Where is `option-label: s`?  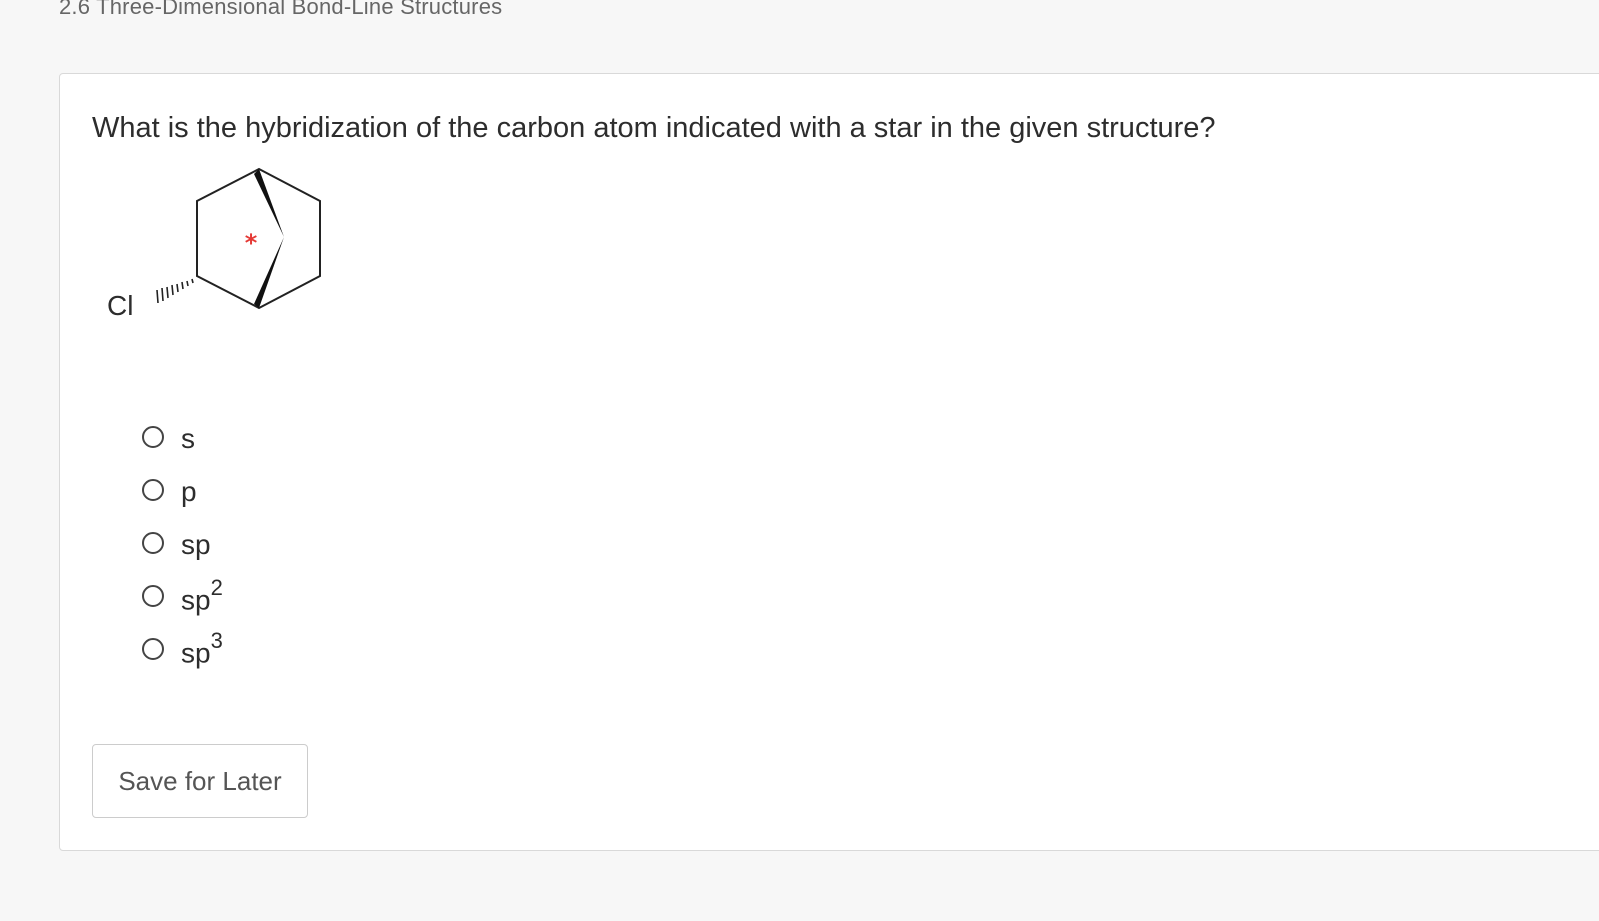 option-label: s is located at coordinates (188, 438).